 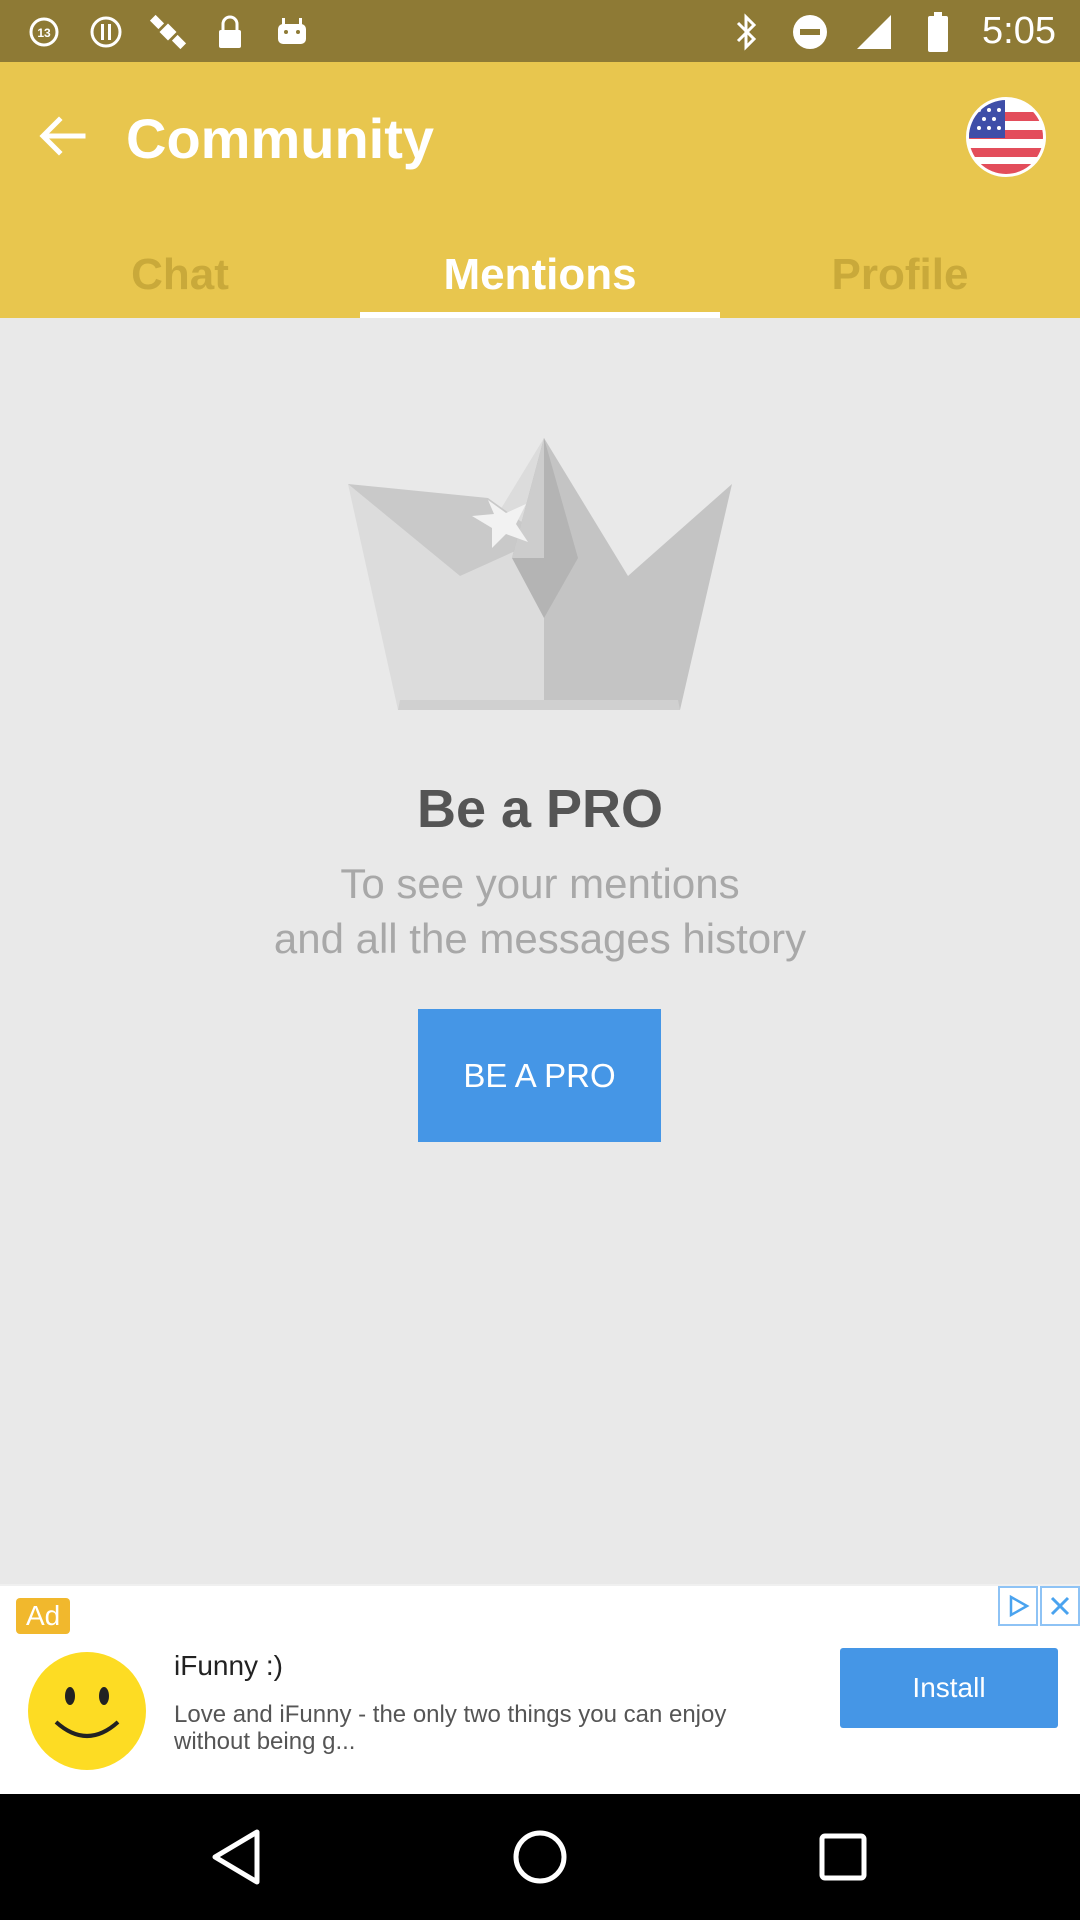 What do you see at coordinates (540, 938) in the screenshot?
I see `pro-subtitle-line-2: and all the messages history` at bounding box center [540, 938].